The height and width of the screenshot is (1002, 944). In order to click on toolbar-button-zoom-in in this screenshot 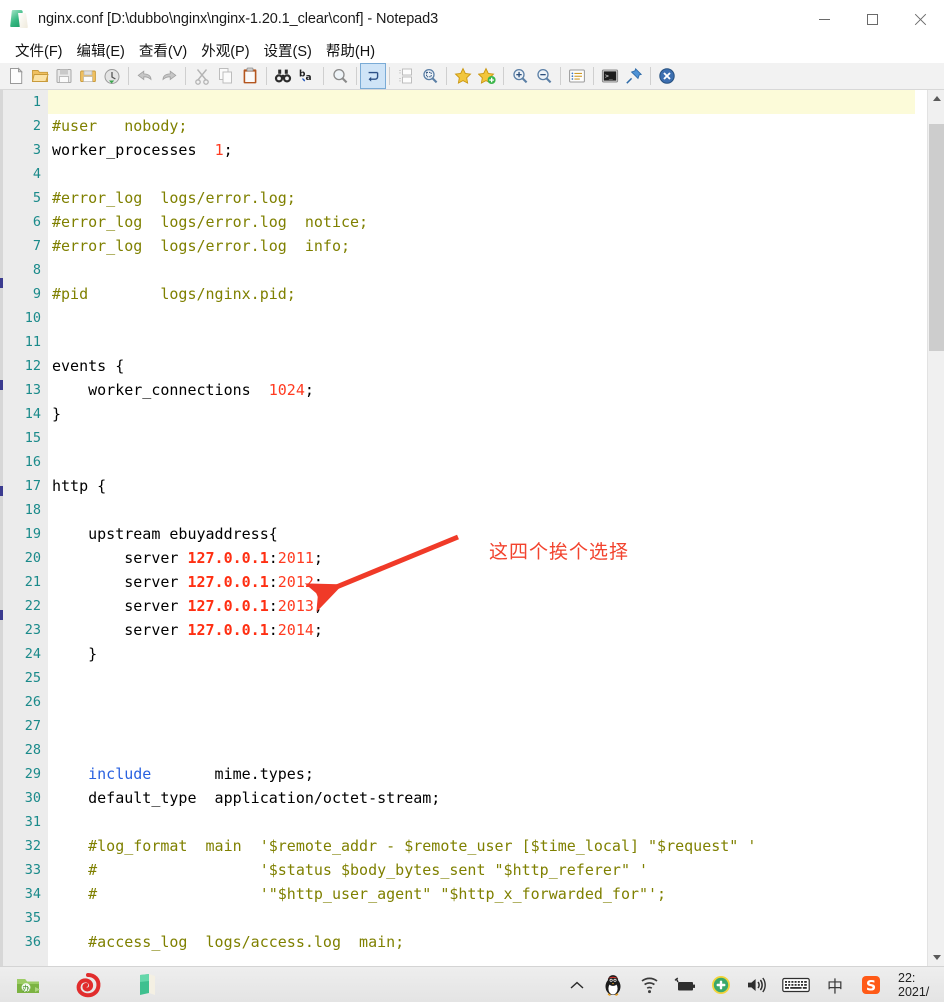, I will do `click(520, 76)`.